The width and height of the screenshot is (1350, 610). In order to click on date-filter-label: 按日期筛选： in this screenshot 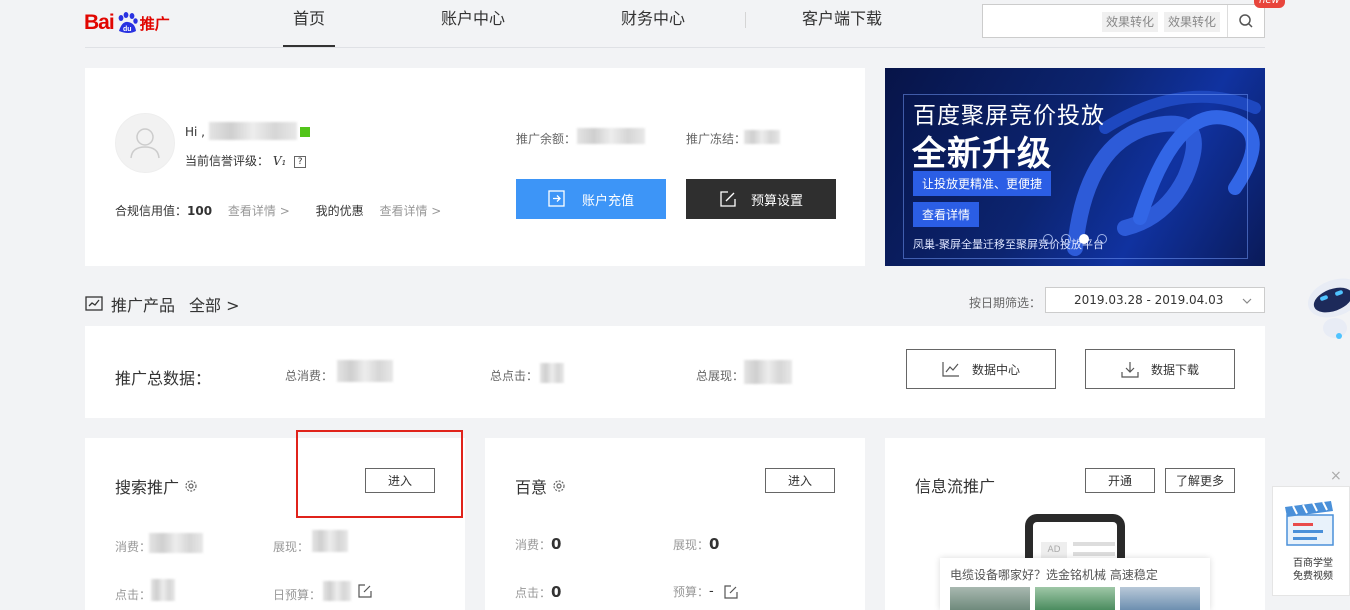, I will do `click(1005, 303)`.